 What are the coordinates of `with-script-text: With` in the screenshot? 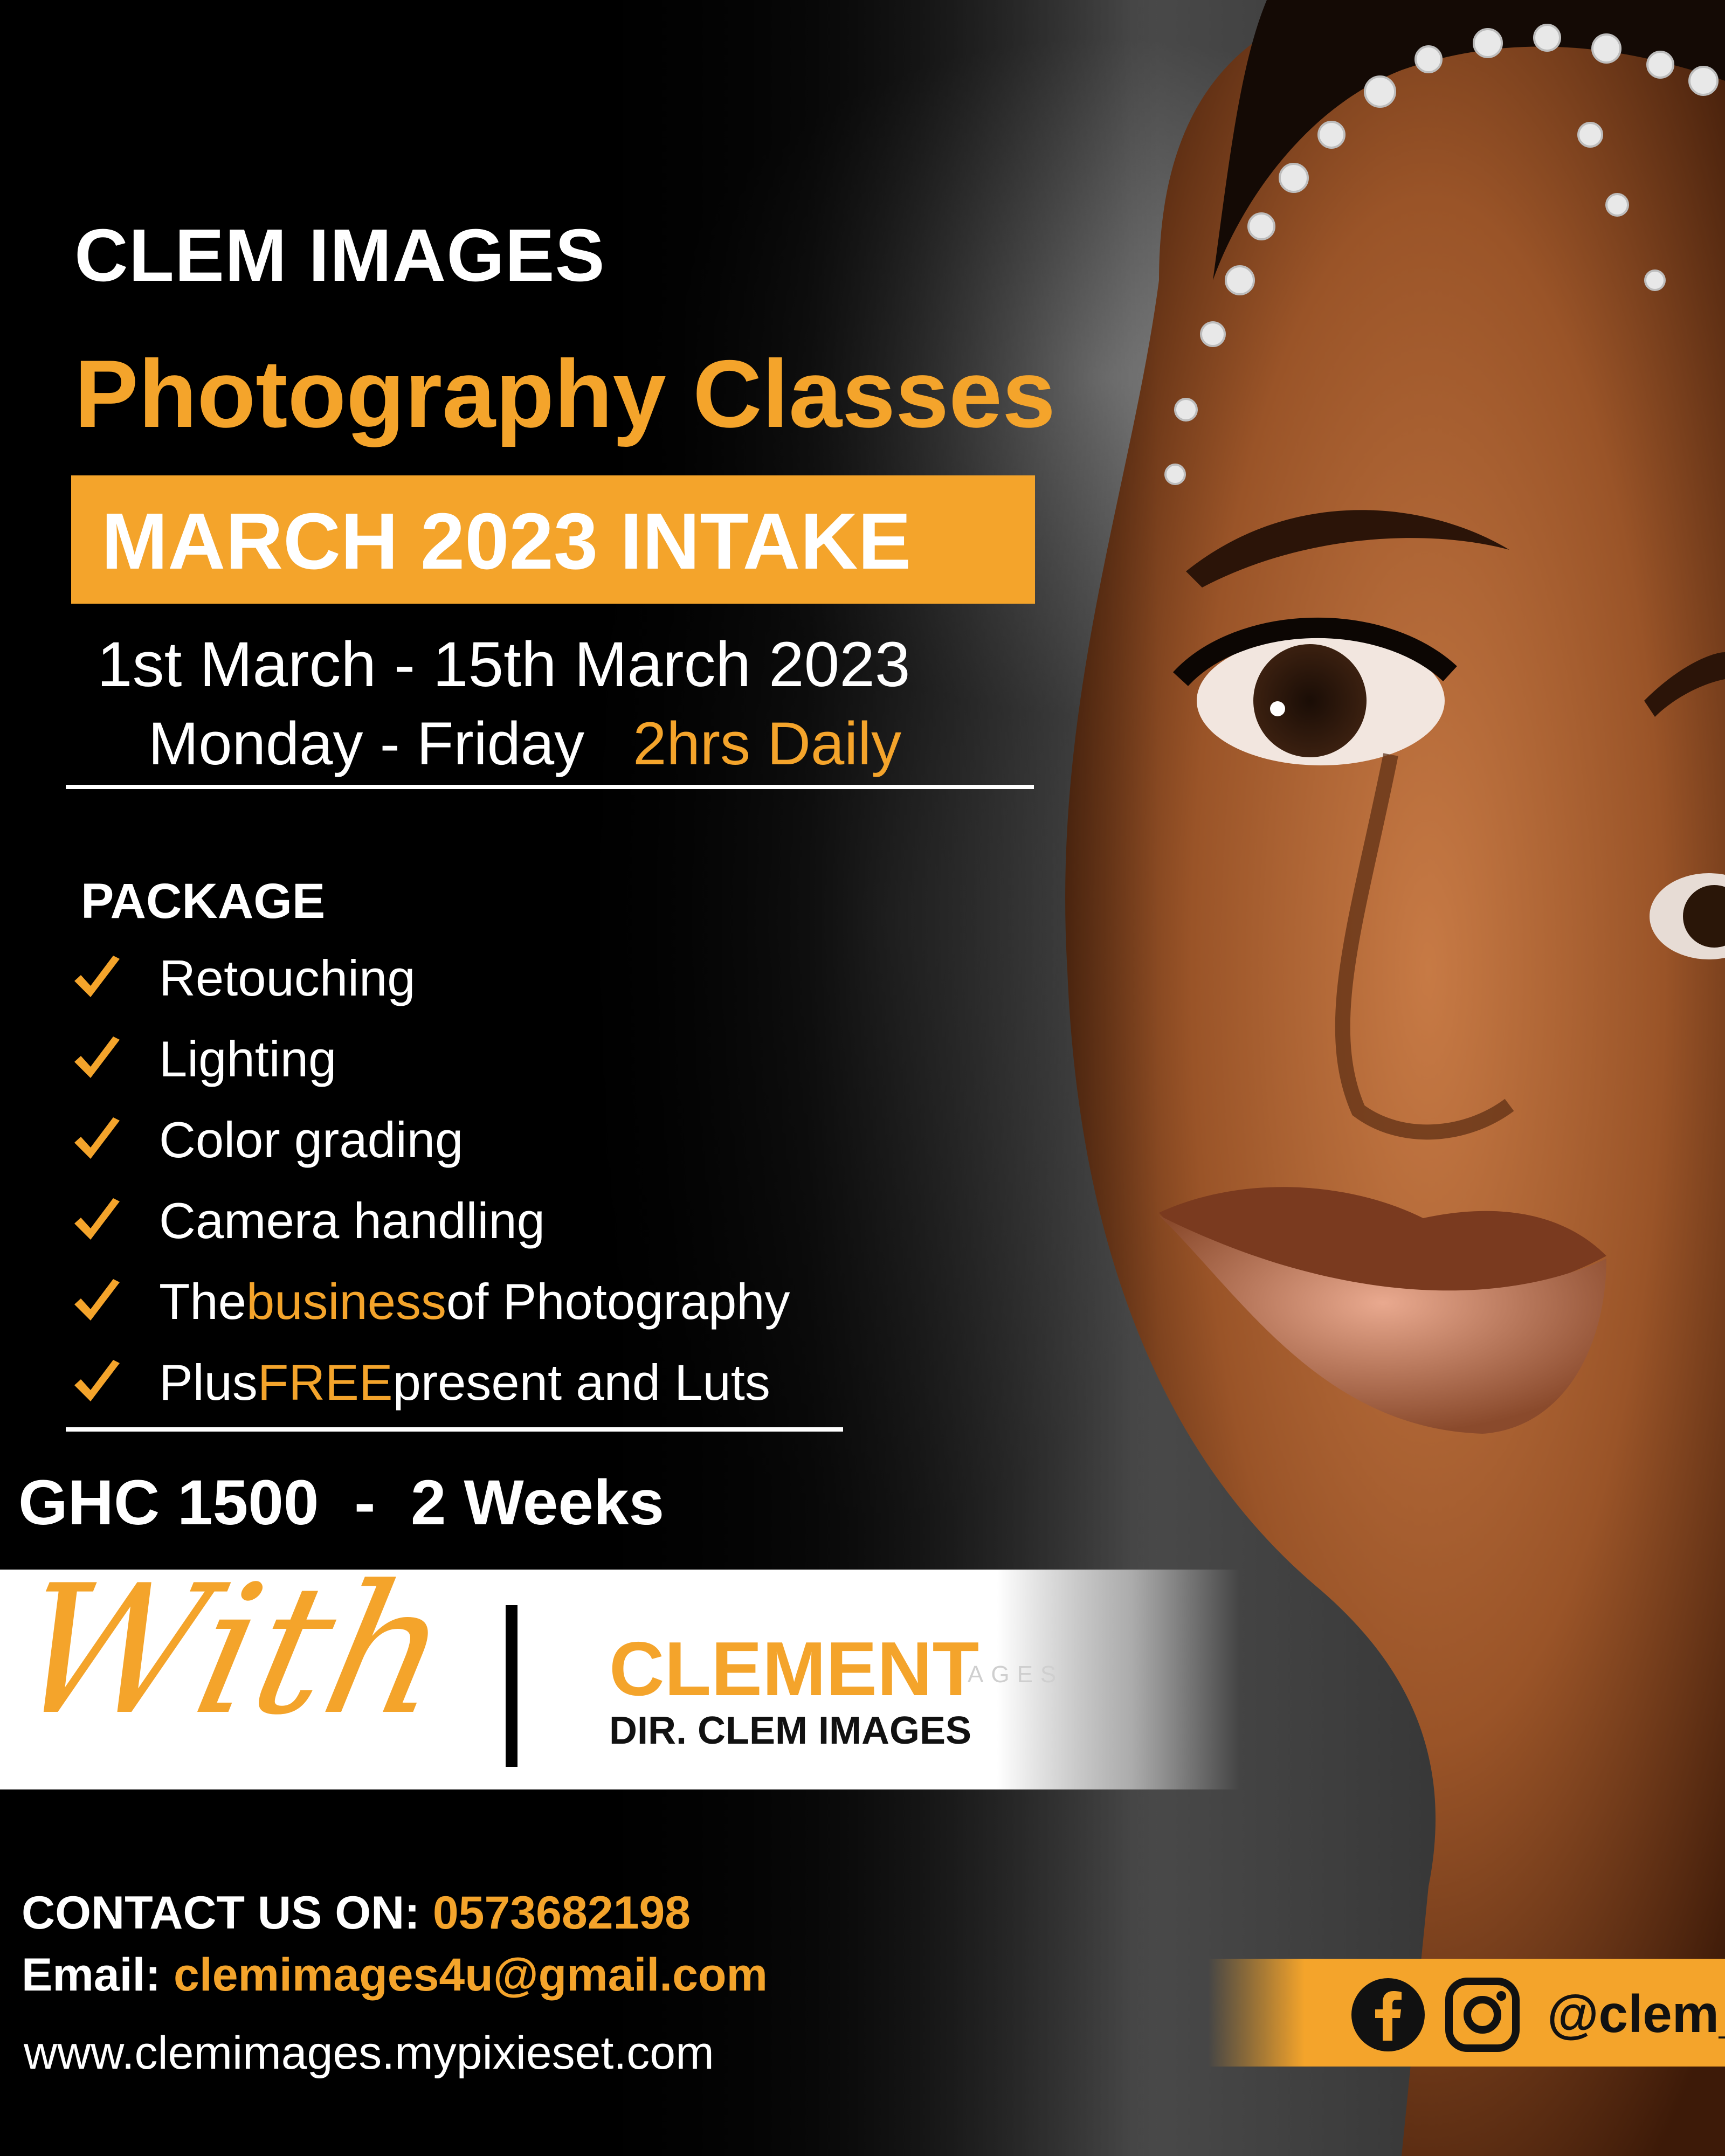 It's located at (233, 1650).